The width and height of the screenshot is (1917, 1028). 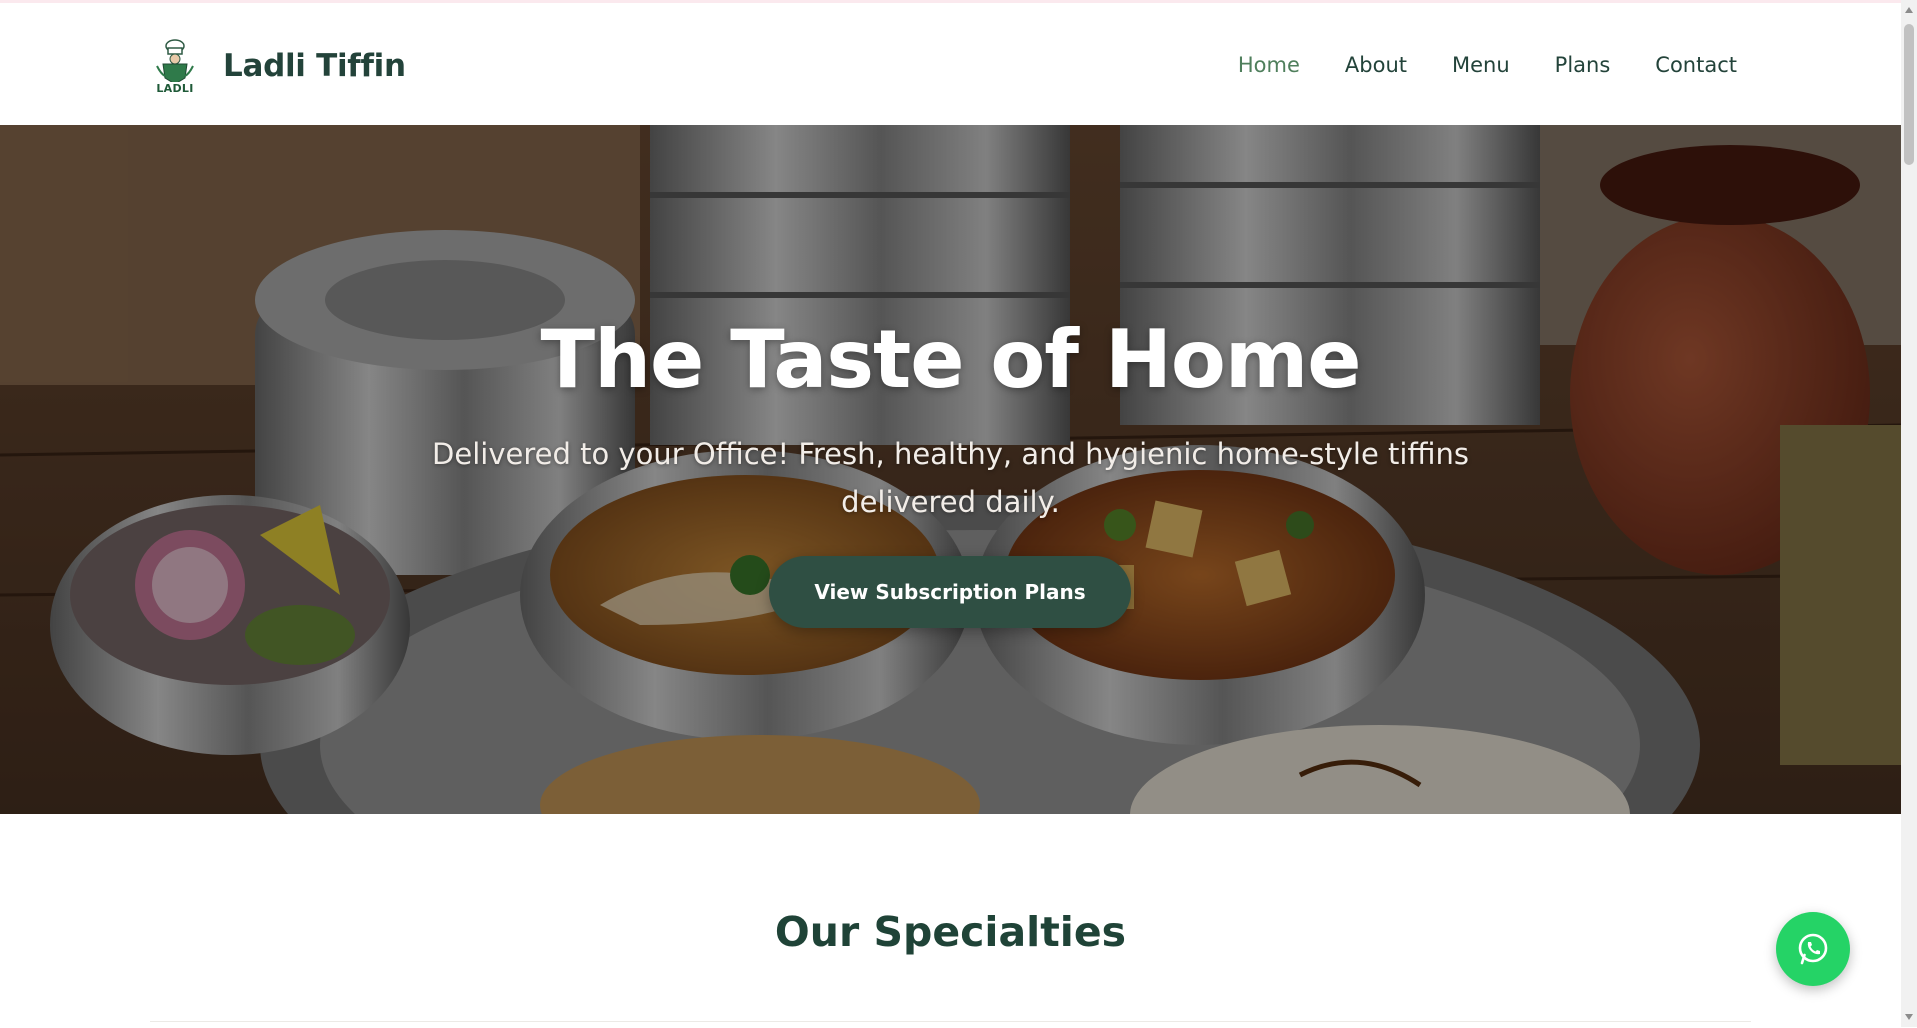 I want to click on scroll-down-arrow, so click(x=1909, y=1017).